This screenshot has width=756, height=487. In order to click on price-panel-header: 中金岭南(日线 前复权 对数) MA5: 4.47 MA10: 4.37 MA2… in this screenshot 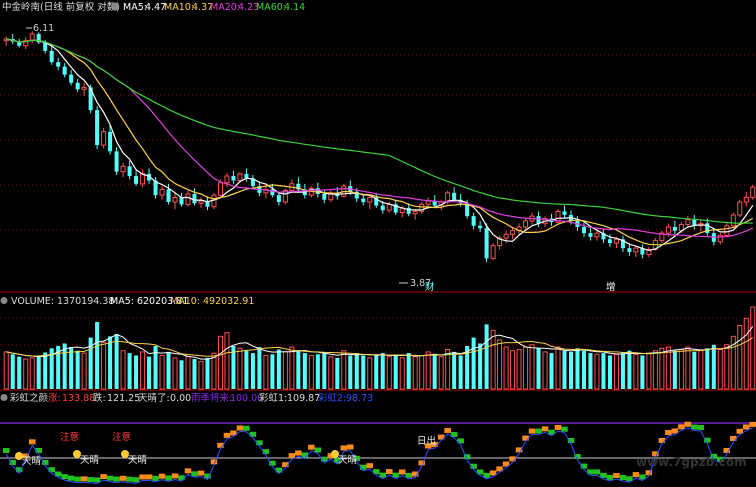, I will do `click(153, 7)`.